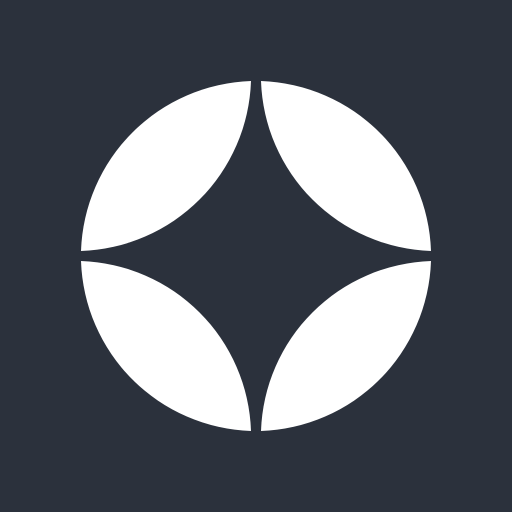  Describe the element at coordinates (346, 166) in the screenshot. I see `logo-petal-top-right` at that location.